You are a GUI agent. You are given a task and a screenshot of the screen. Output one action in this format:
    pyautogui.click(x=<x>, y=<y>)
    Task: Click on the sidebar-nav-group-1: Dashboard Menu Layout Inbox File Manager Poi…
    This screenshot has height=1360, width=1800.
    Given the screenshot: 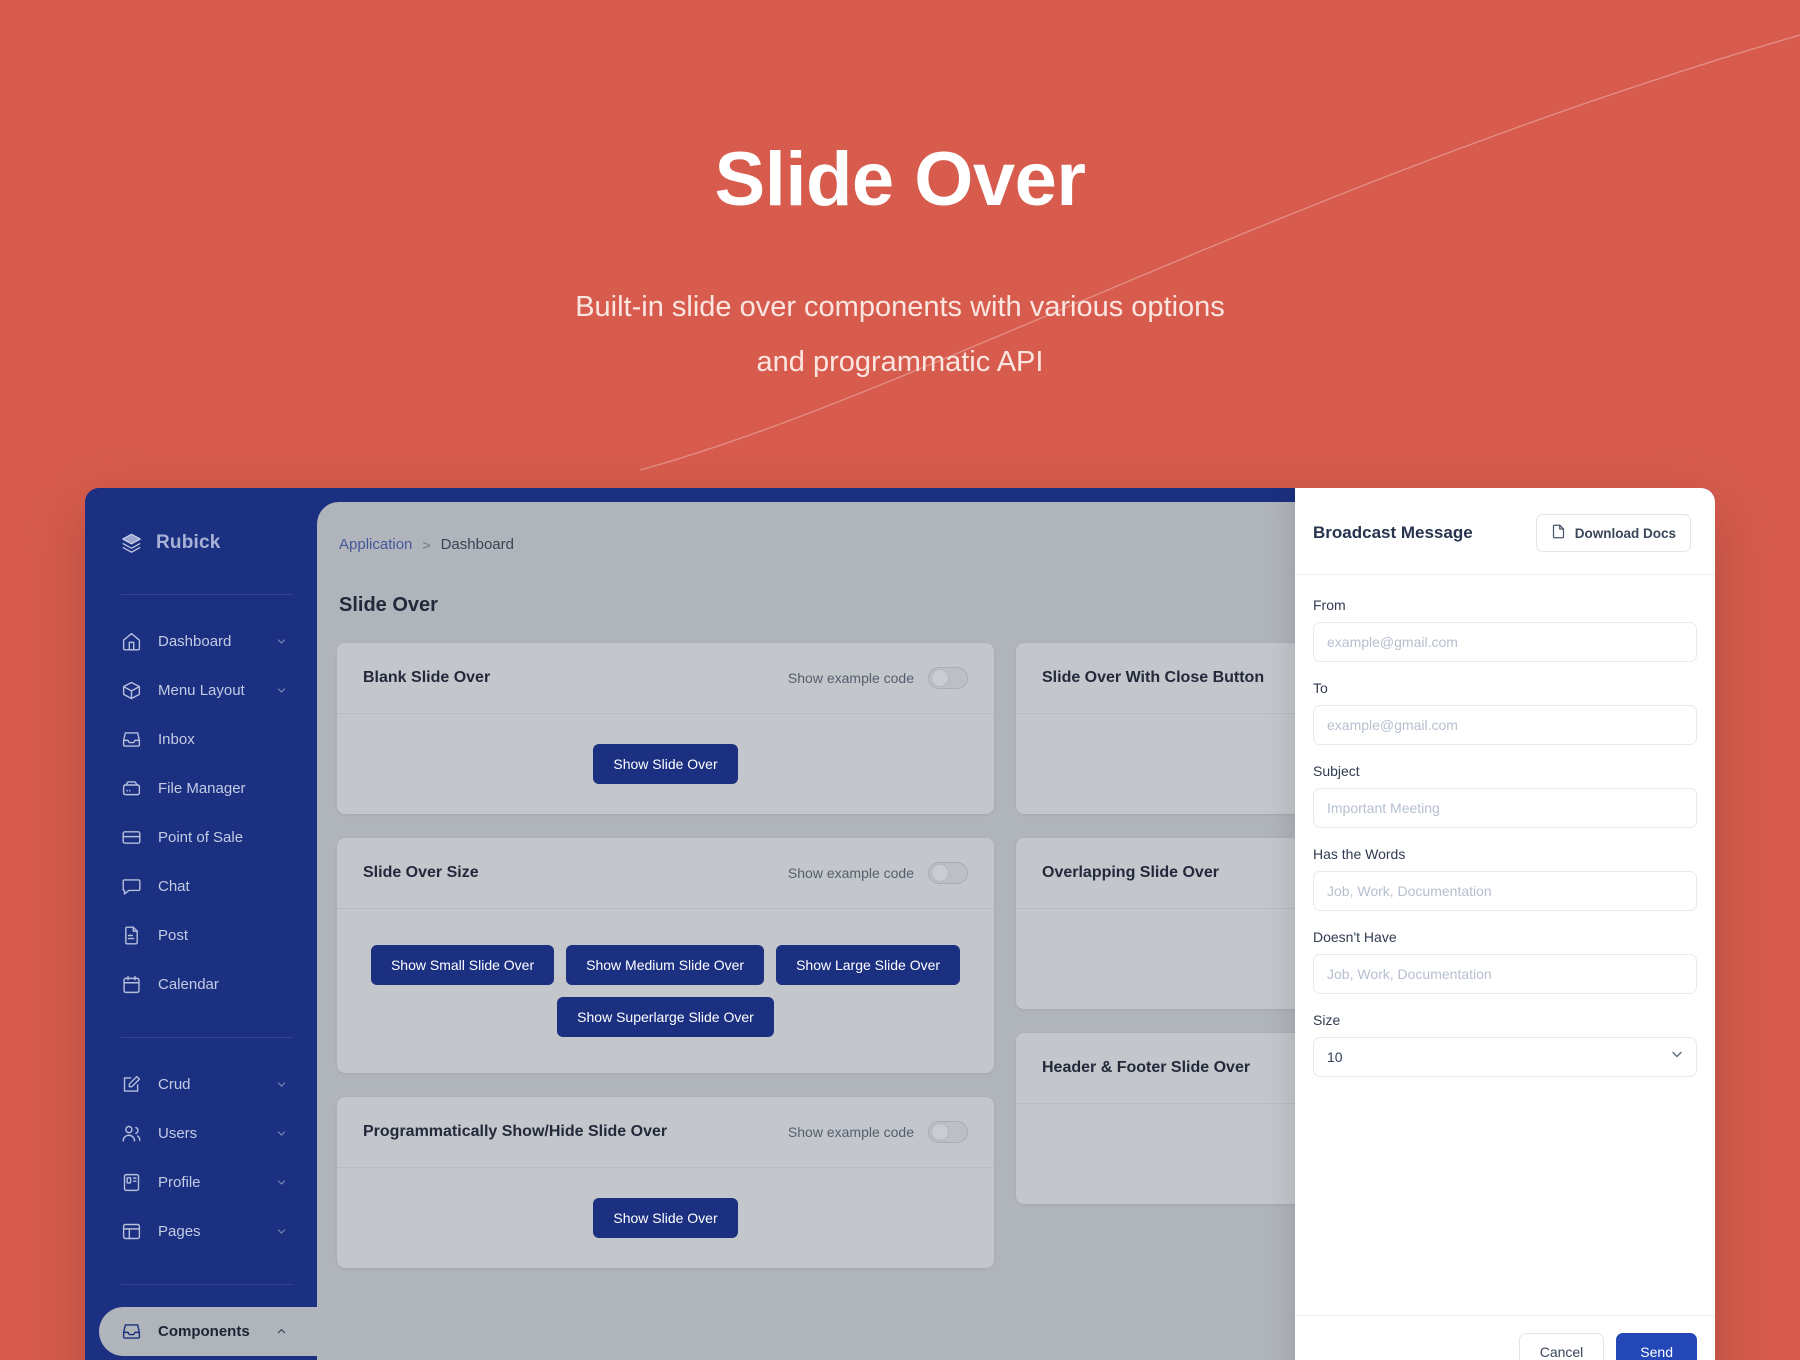 What is the action you would take?
    pyautogui.click(x=201, y=813)
    